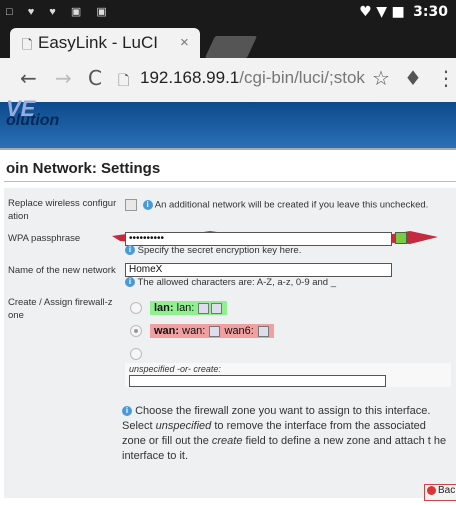 The image size is (456, 505). Describe the element at coordinates (98, 42) in the screenshot. I see `tab-title: EasyLink - LuCI` at that location.